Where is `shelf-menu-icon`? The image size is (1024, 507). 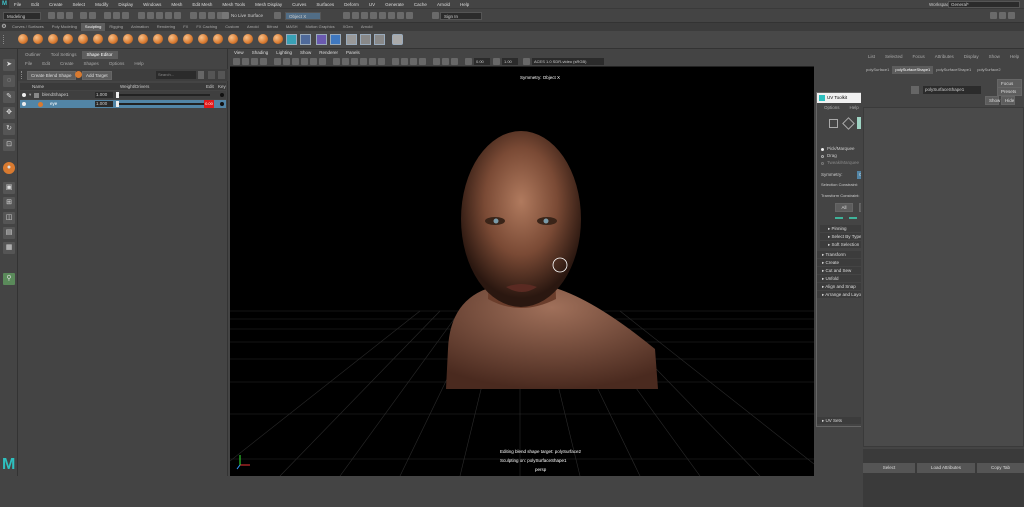
shelf-menu-icon is located at coordinates (6, 39).